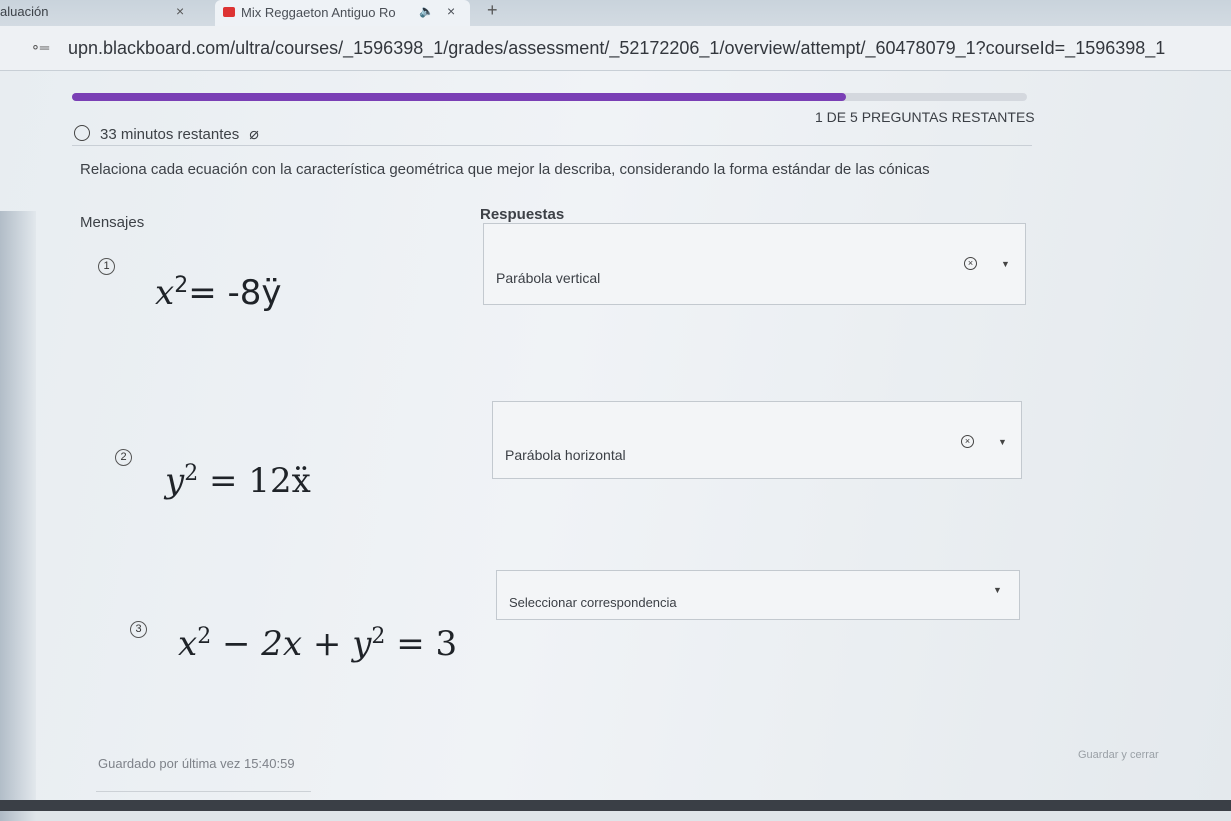 This screenshot has height=821, width=1231. I want to click on item-number-3: 3, so click(138, 629).